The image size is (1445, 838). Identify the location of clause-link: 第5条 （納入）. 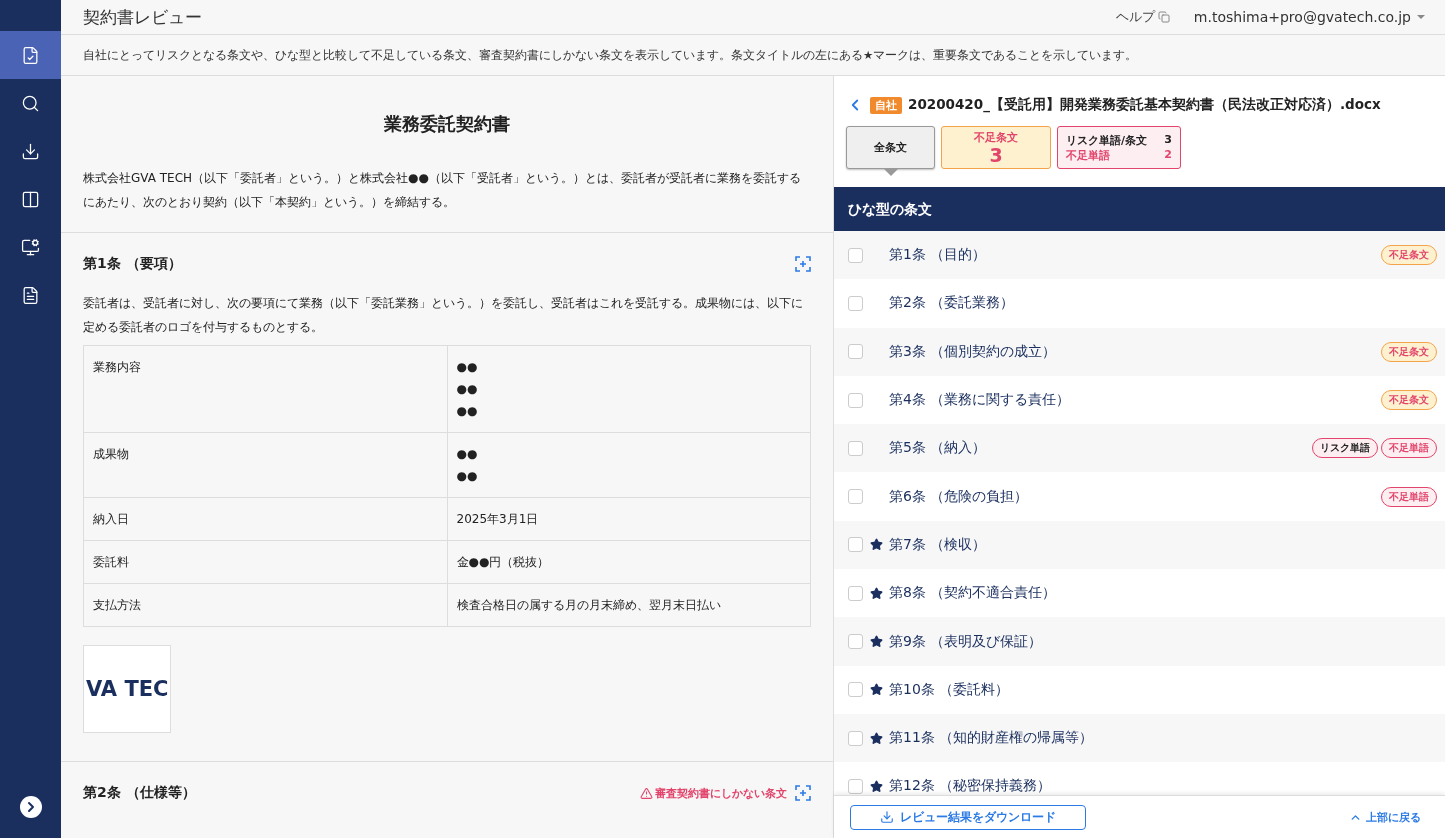
(1099, 448).